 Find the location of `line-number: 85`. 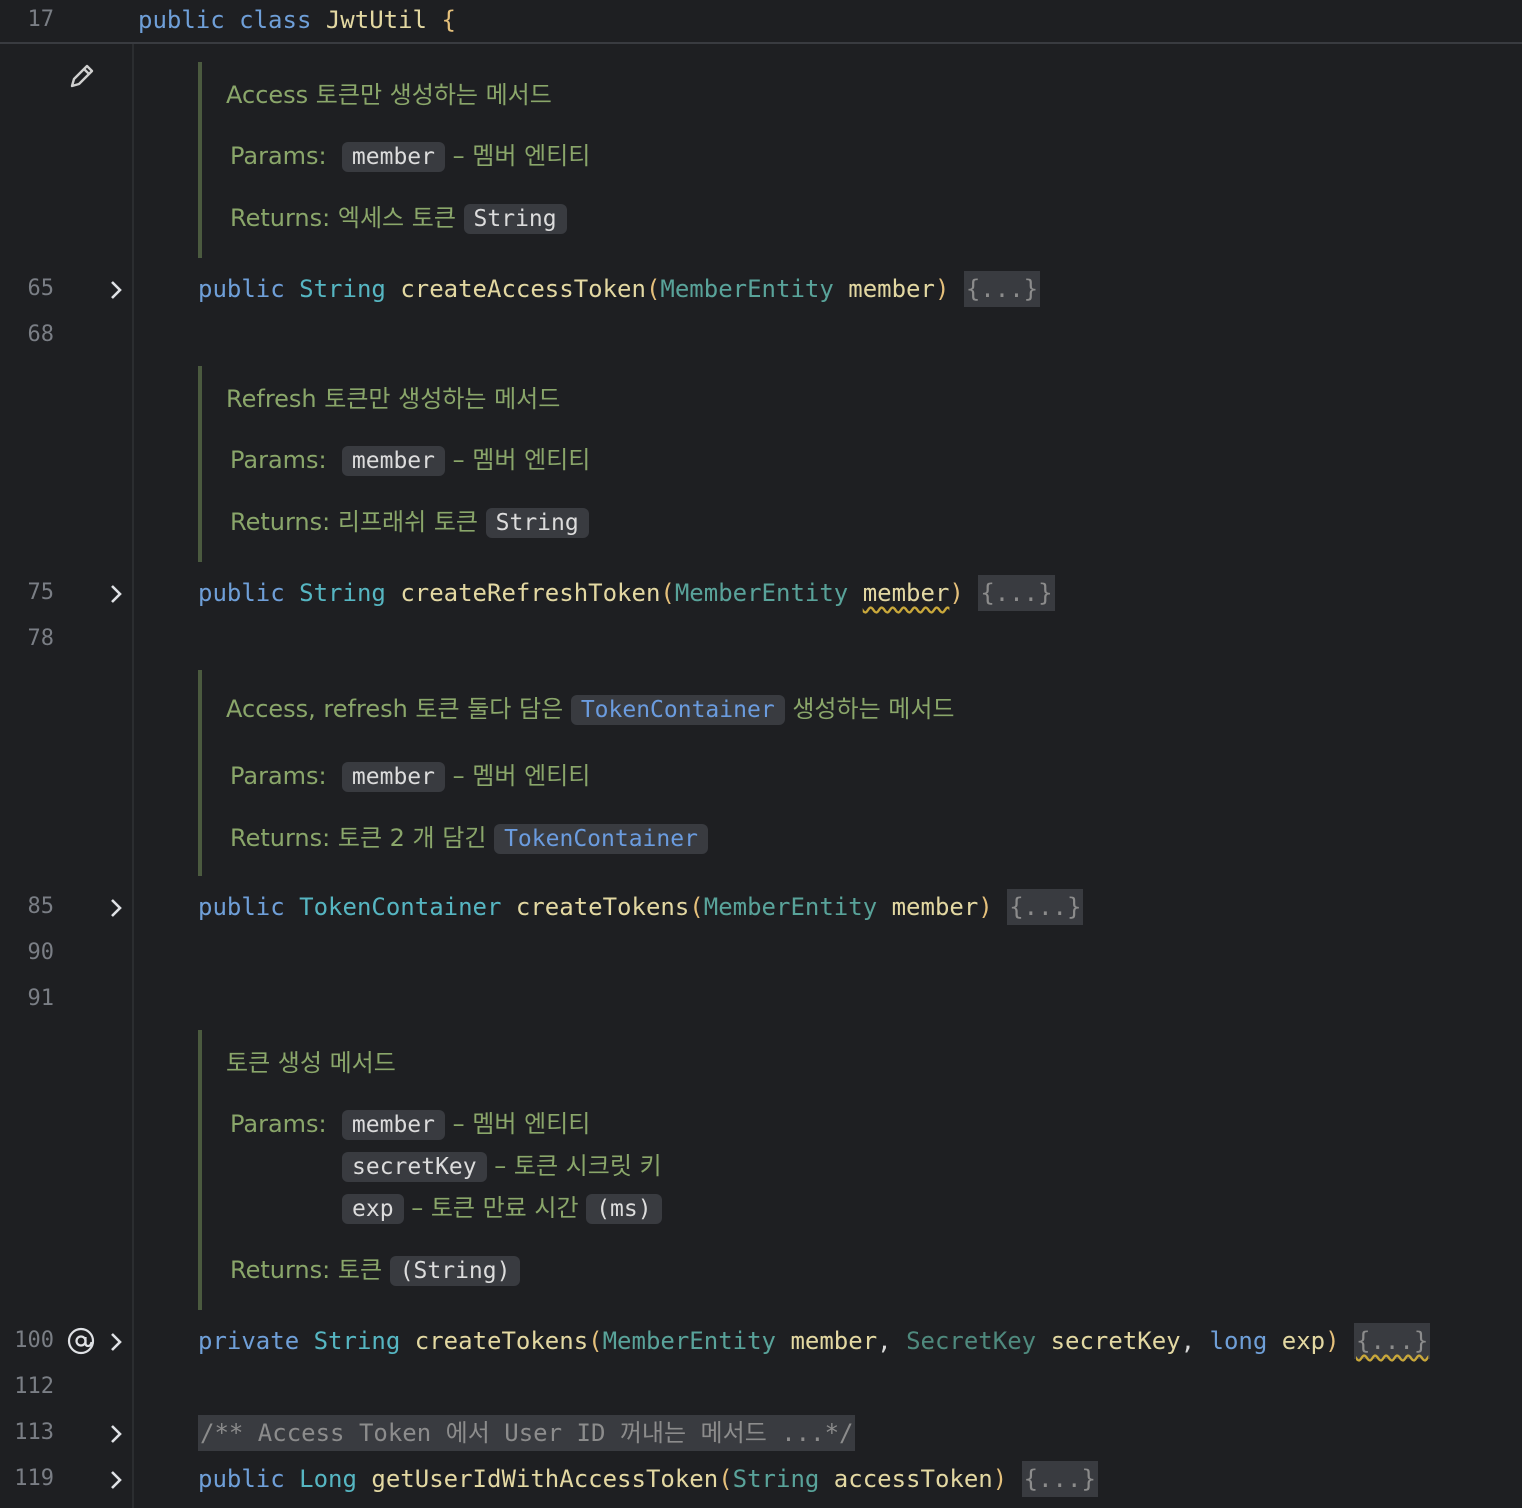

line-number: 85 is located at coordinates (41, 906).